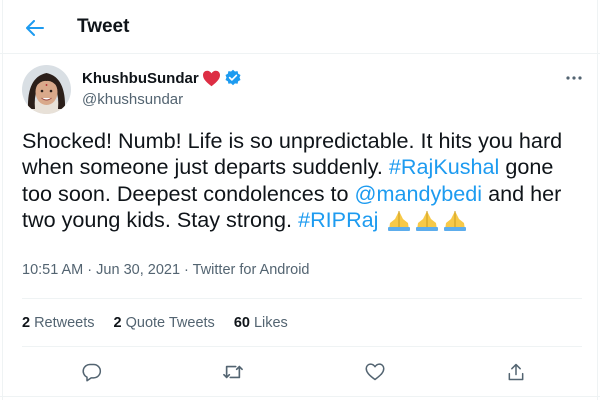 This screenshot has height=400, width=600. Describe the element at coordinates (300, 372) in the screenshot. I see `tweet-actions` at that location.